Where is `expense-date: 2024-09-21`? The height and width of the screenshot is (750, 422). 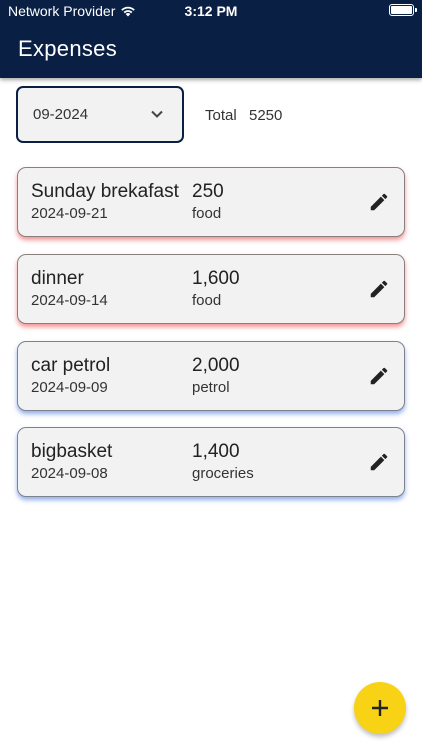 expense-date: 2024-09-21 is located at coordinates (69, 213).